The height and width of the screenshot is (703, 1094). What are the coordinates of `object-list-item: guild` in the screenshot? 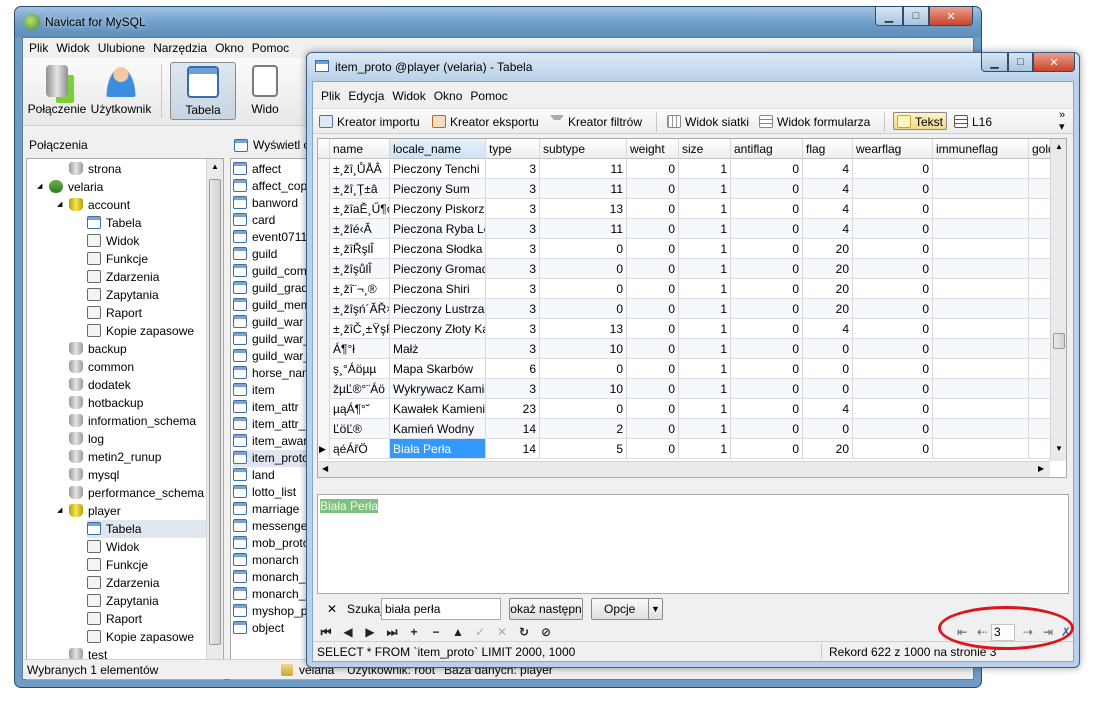 It's located at (255, 254).